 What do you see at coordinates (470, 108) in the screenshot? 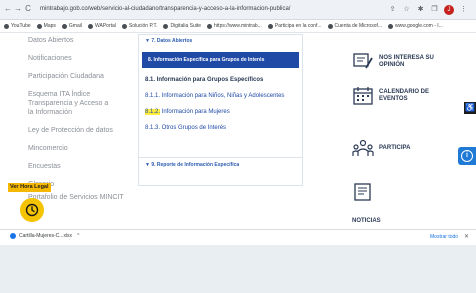
I see `accessibility-button: ♿` at bounding box center [470, 108].